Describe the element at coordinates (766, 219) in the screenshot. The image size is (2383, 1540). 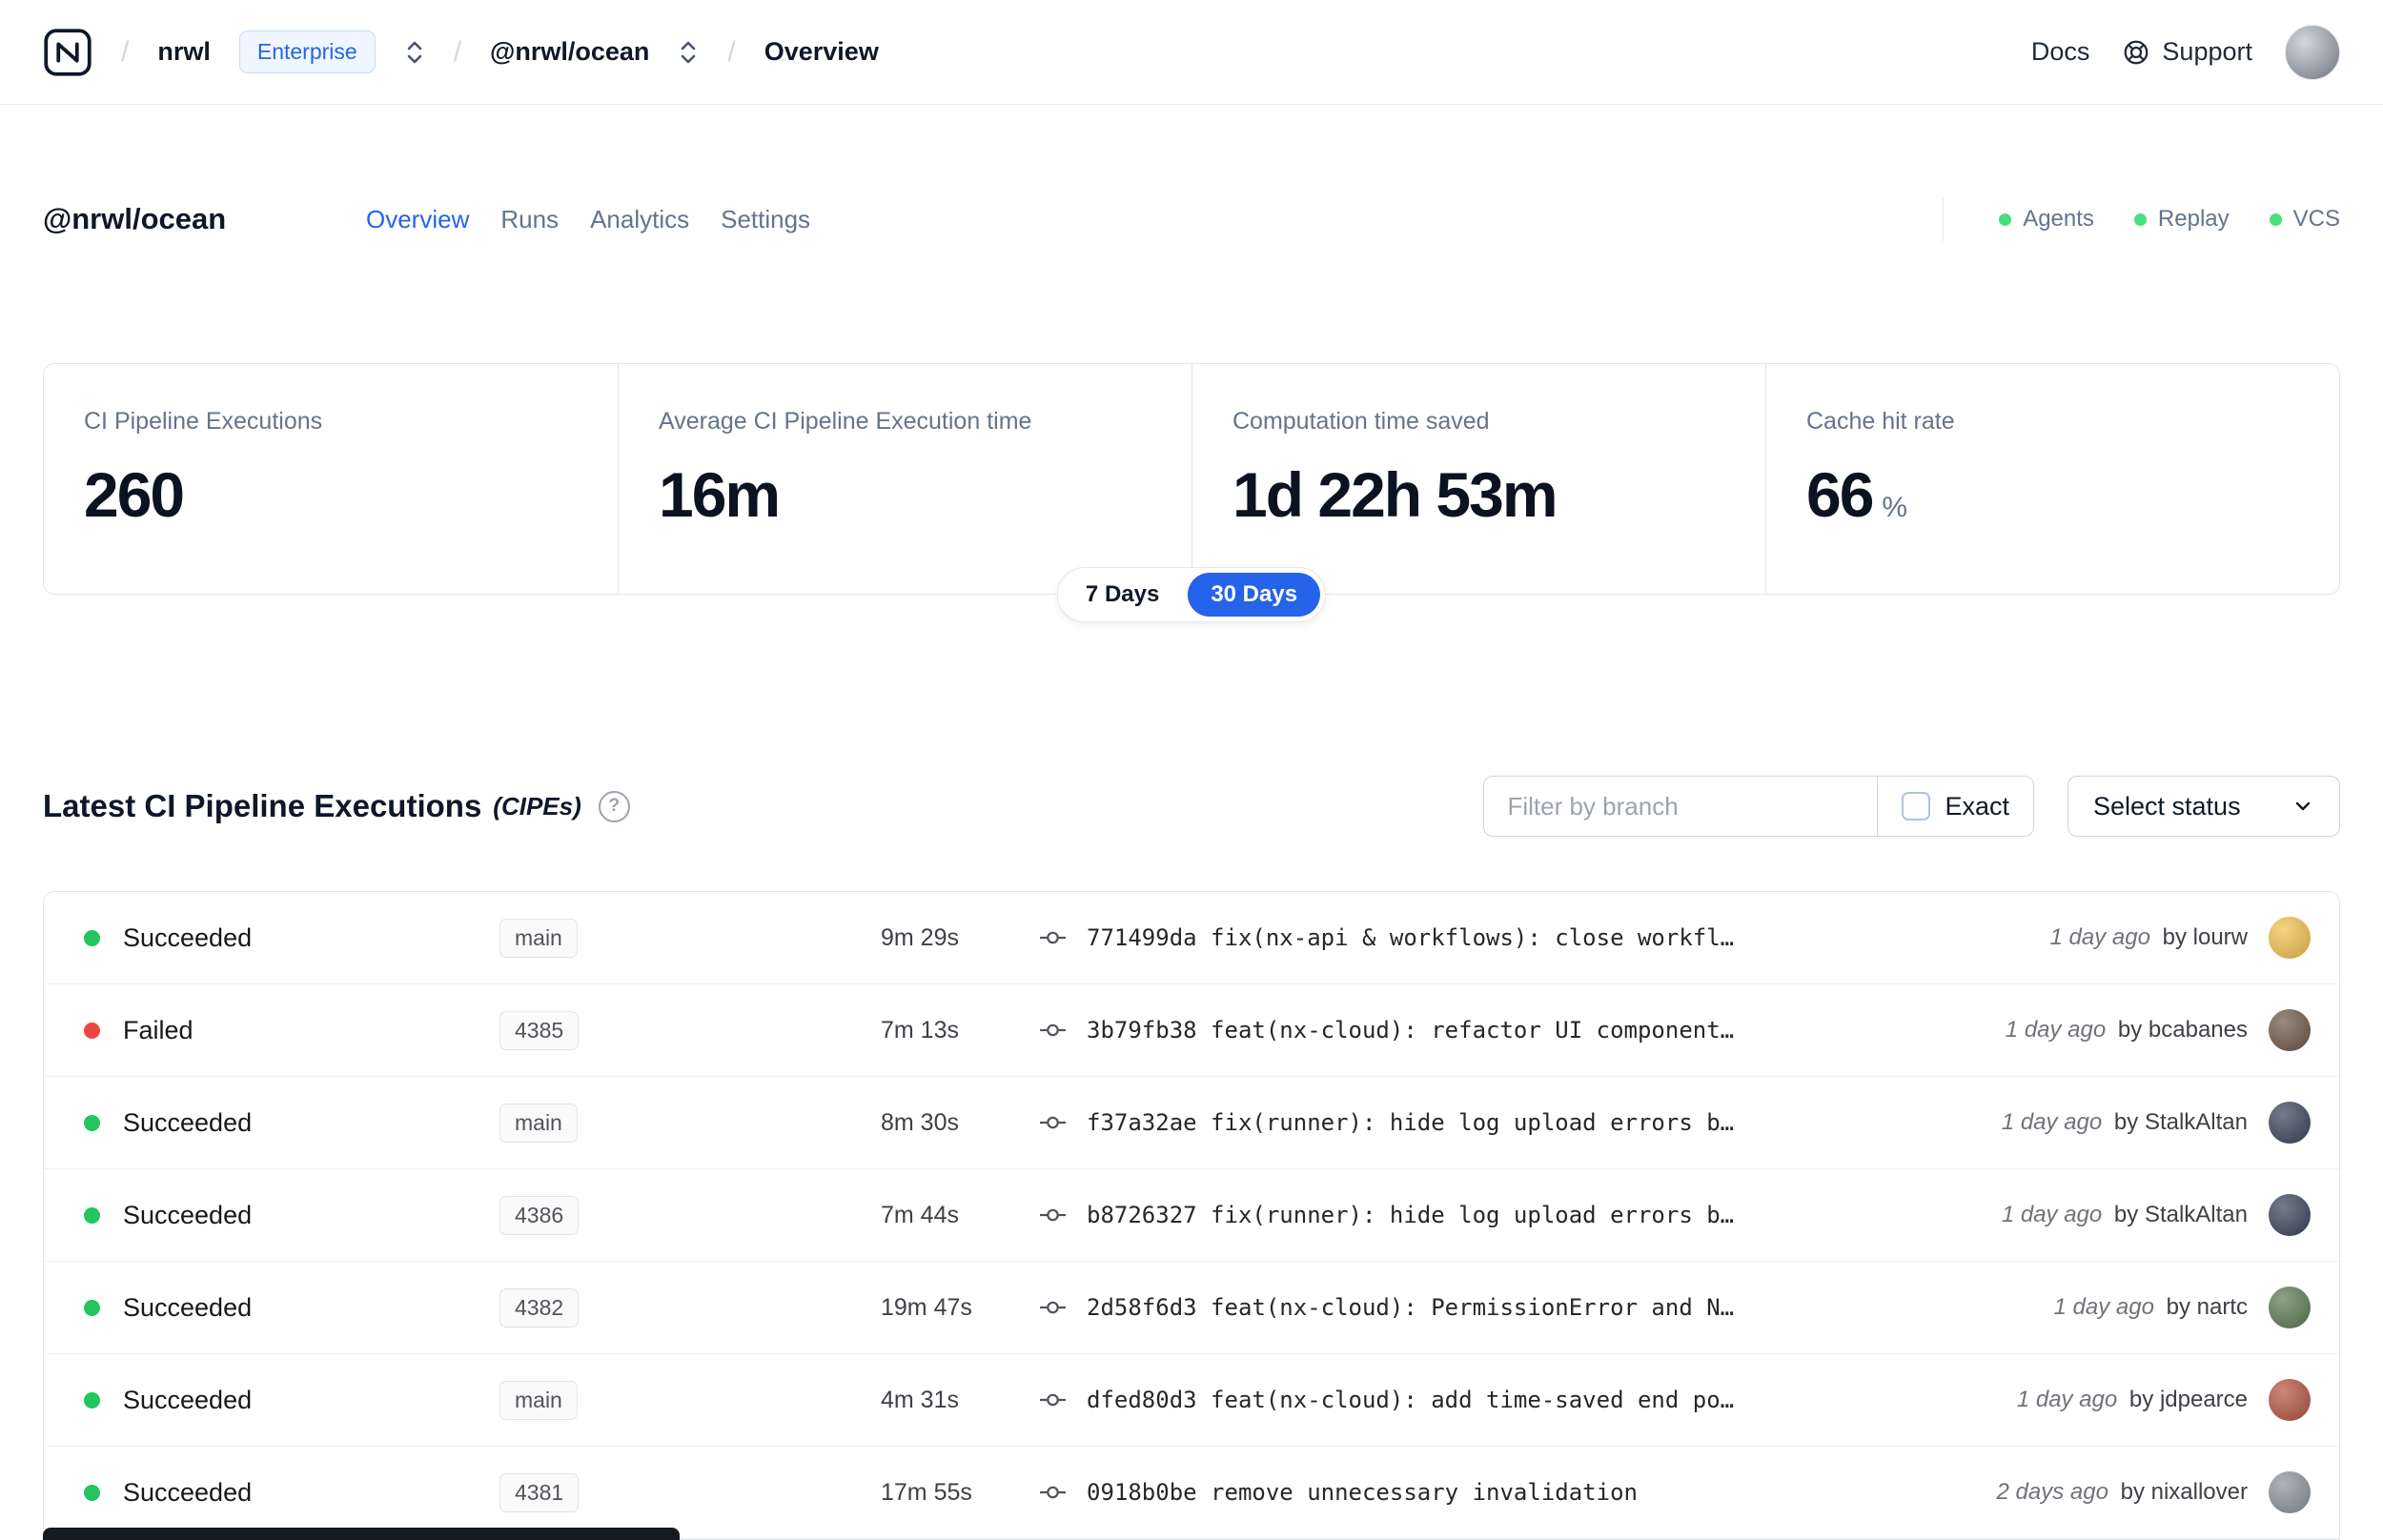
I see `tab-settings: Settings` at that location.